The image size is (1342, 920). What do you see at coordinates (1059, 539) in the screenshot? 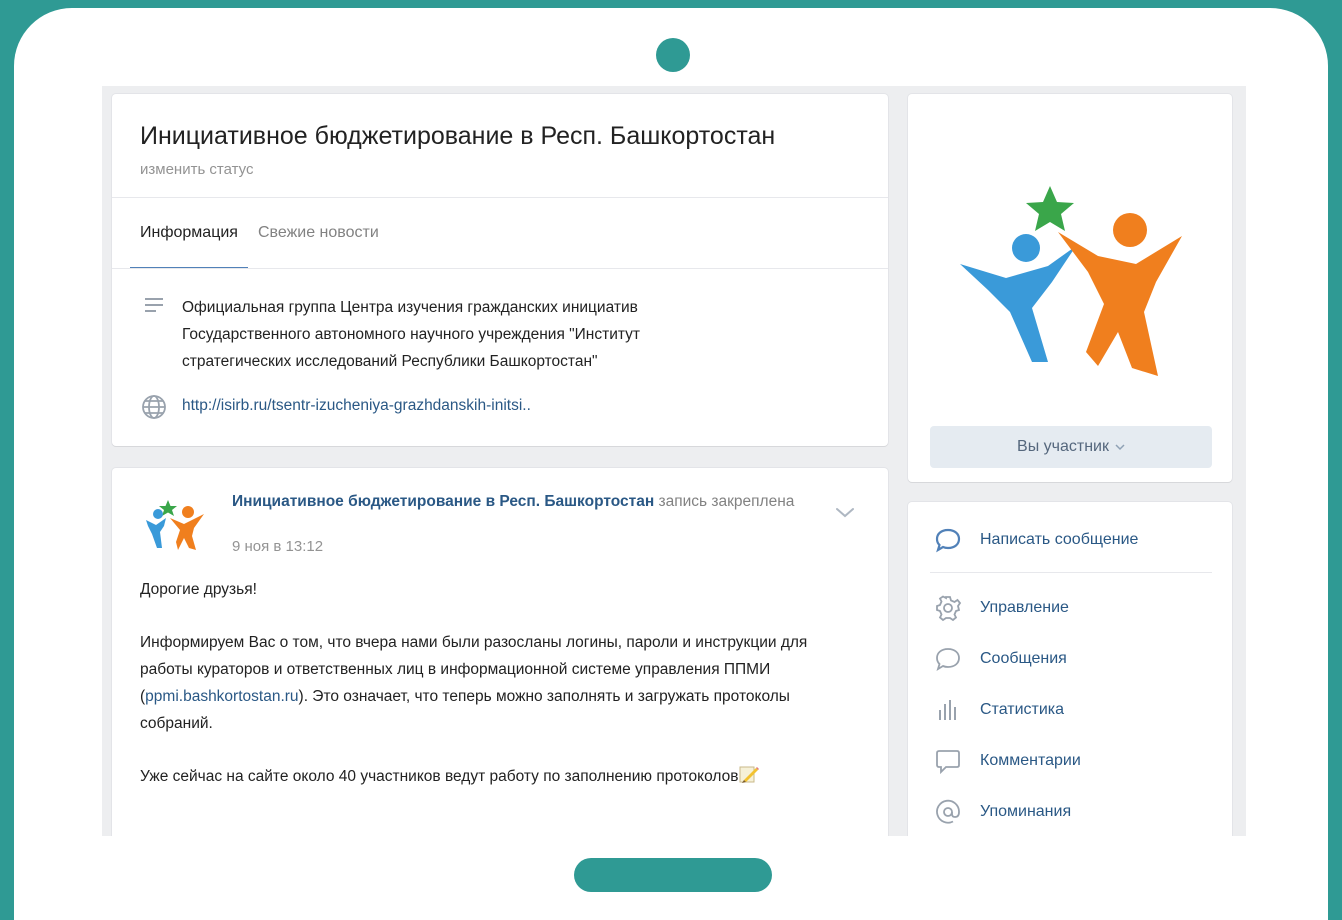
I see `write-message-label: Написать сообщение` at bounding box center [1059, 539].